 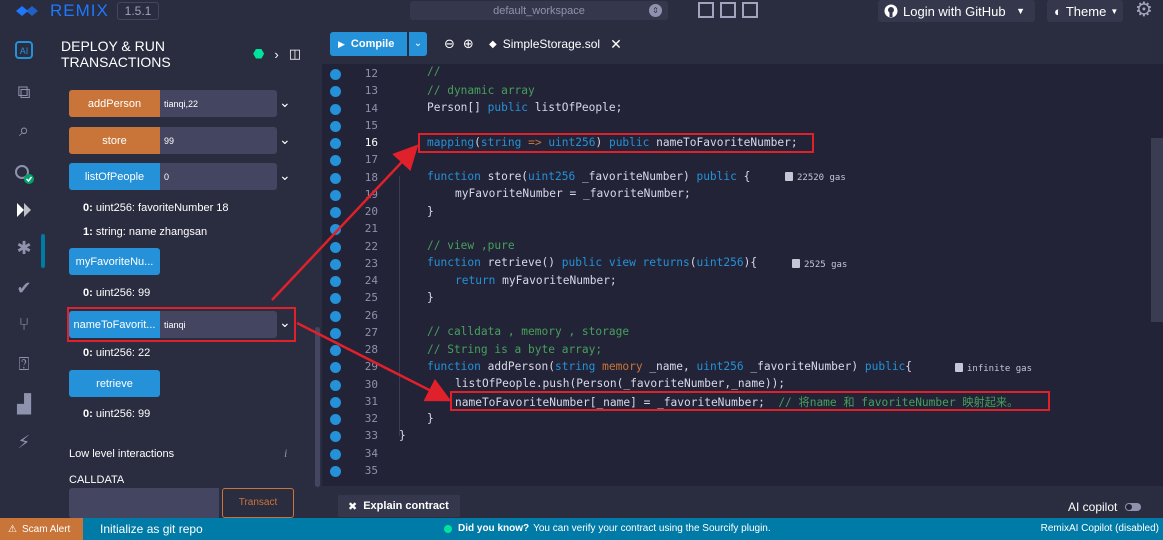 I want to click on compile-label: Compile, so click(x=372, y=44).